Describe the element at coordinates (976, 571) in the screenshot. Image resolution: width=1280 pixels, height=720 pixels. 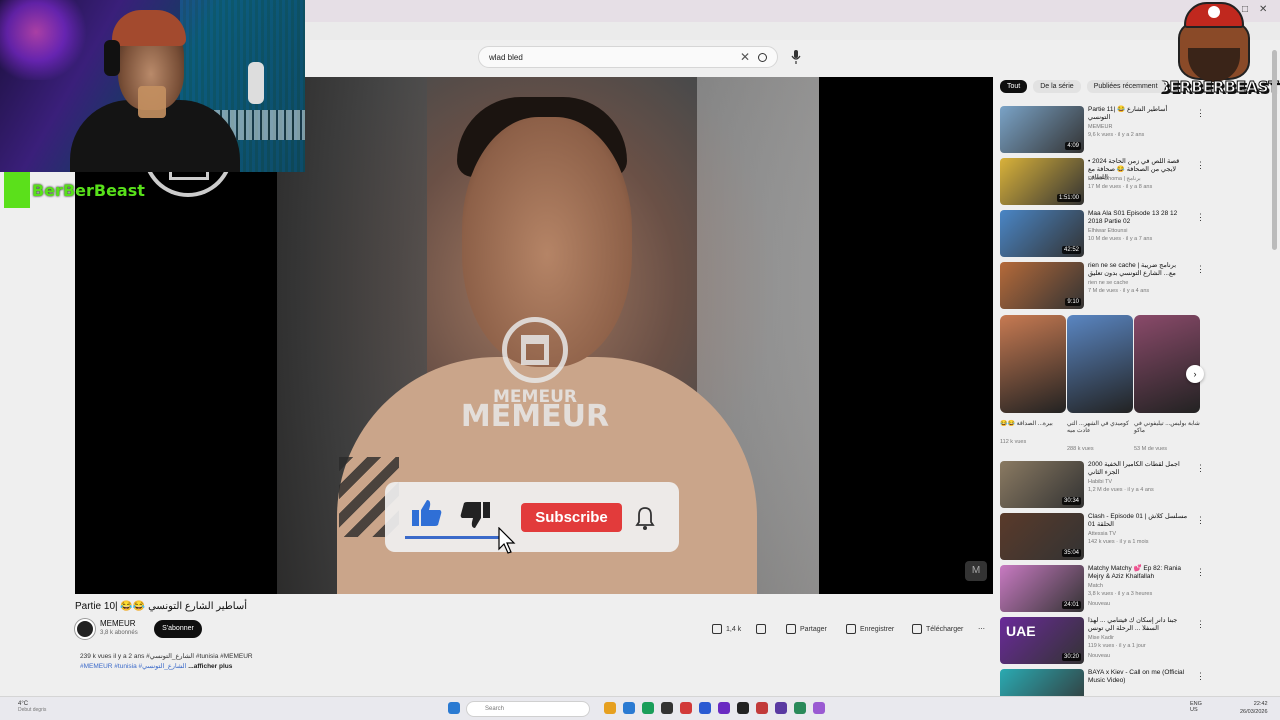
I see `channel-branding-icon: M` at that location.